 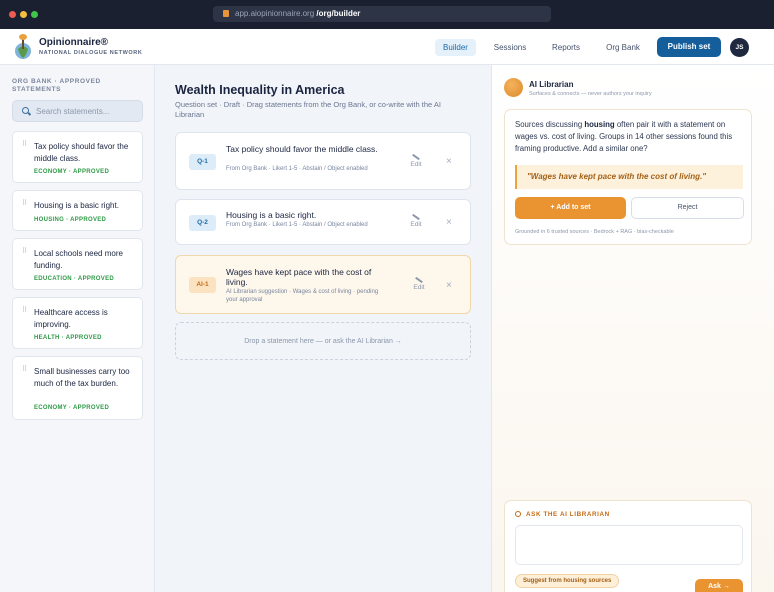 What do you see at coordinates (550, 124) in the screenshot?
I see `message-pre: Sources discussing` at bounding box center [550, 124].